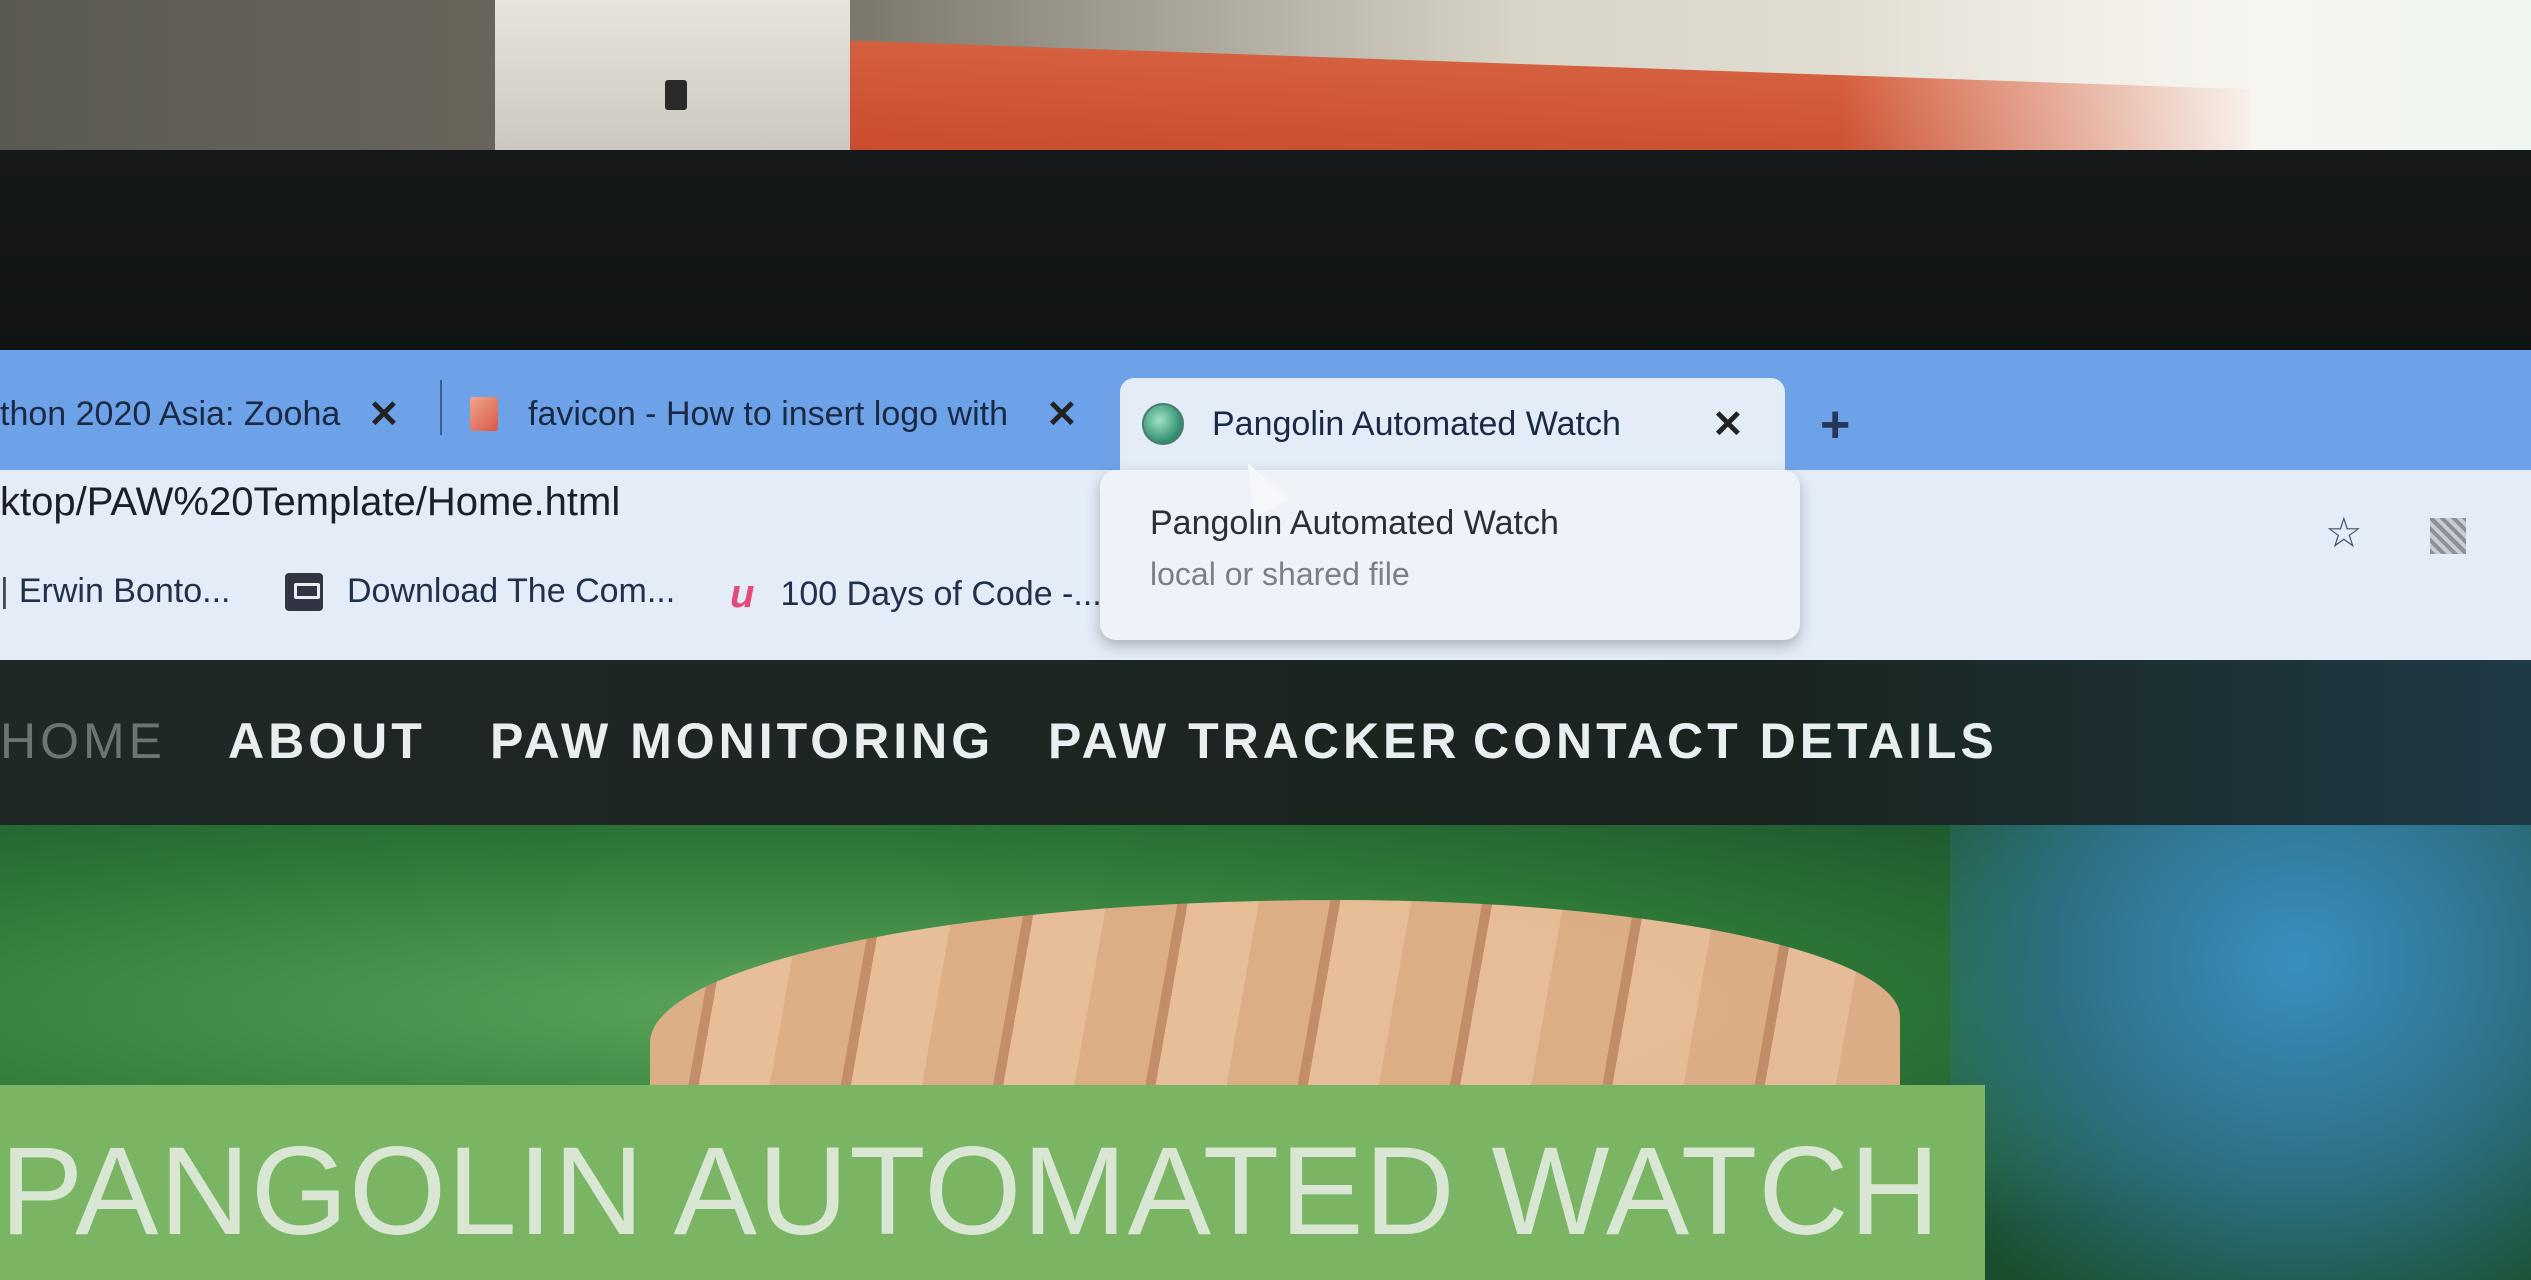  I want to click on power-plug, so click(672, 82).